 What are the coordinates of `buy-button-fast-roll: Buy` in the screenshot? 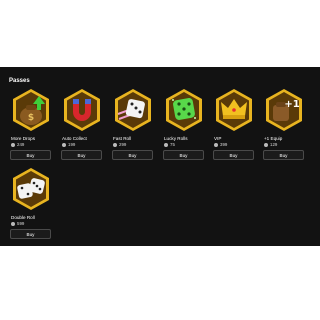 It's located at (132, 155).